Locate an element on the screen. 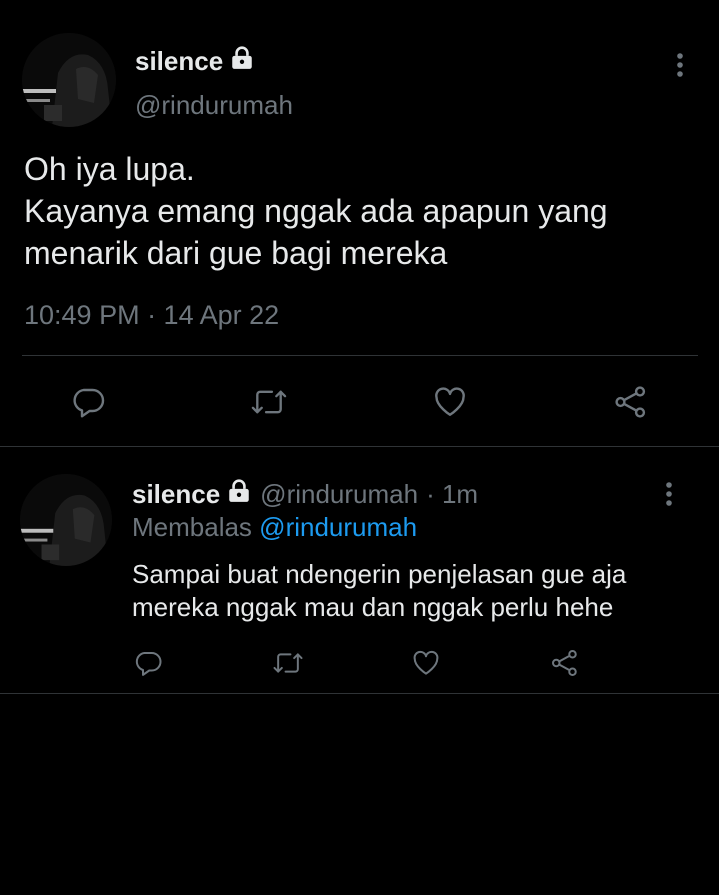 The height and width of the screenshot is (895, 719). tweet-text-line: Oh iya lupa. is located at coordinates (109, 169).